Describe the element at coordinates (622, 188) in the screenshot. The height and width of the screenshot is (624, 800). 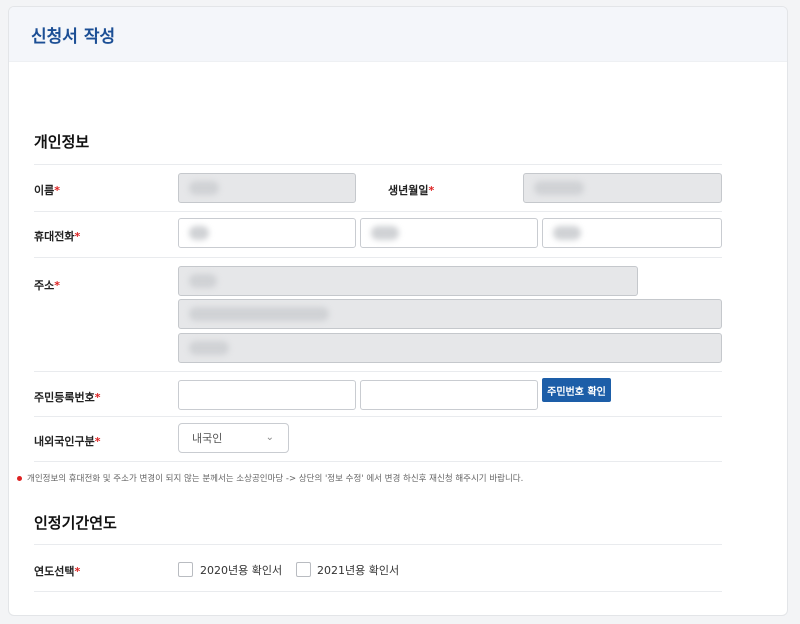
I see `birth-field` at that location.